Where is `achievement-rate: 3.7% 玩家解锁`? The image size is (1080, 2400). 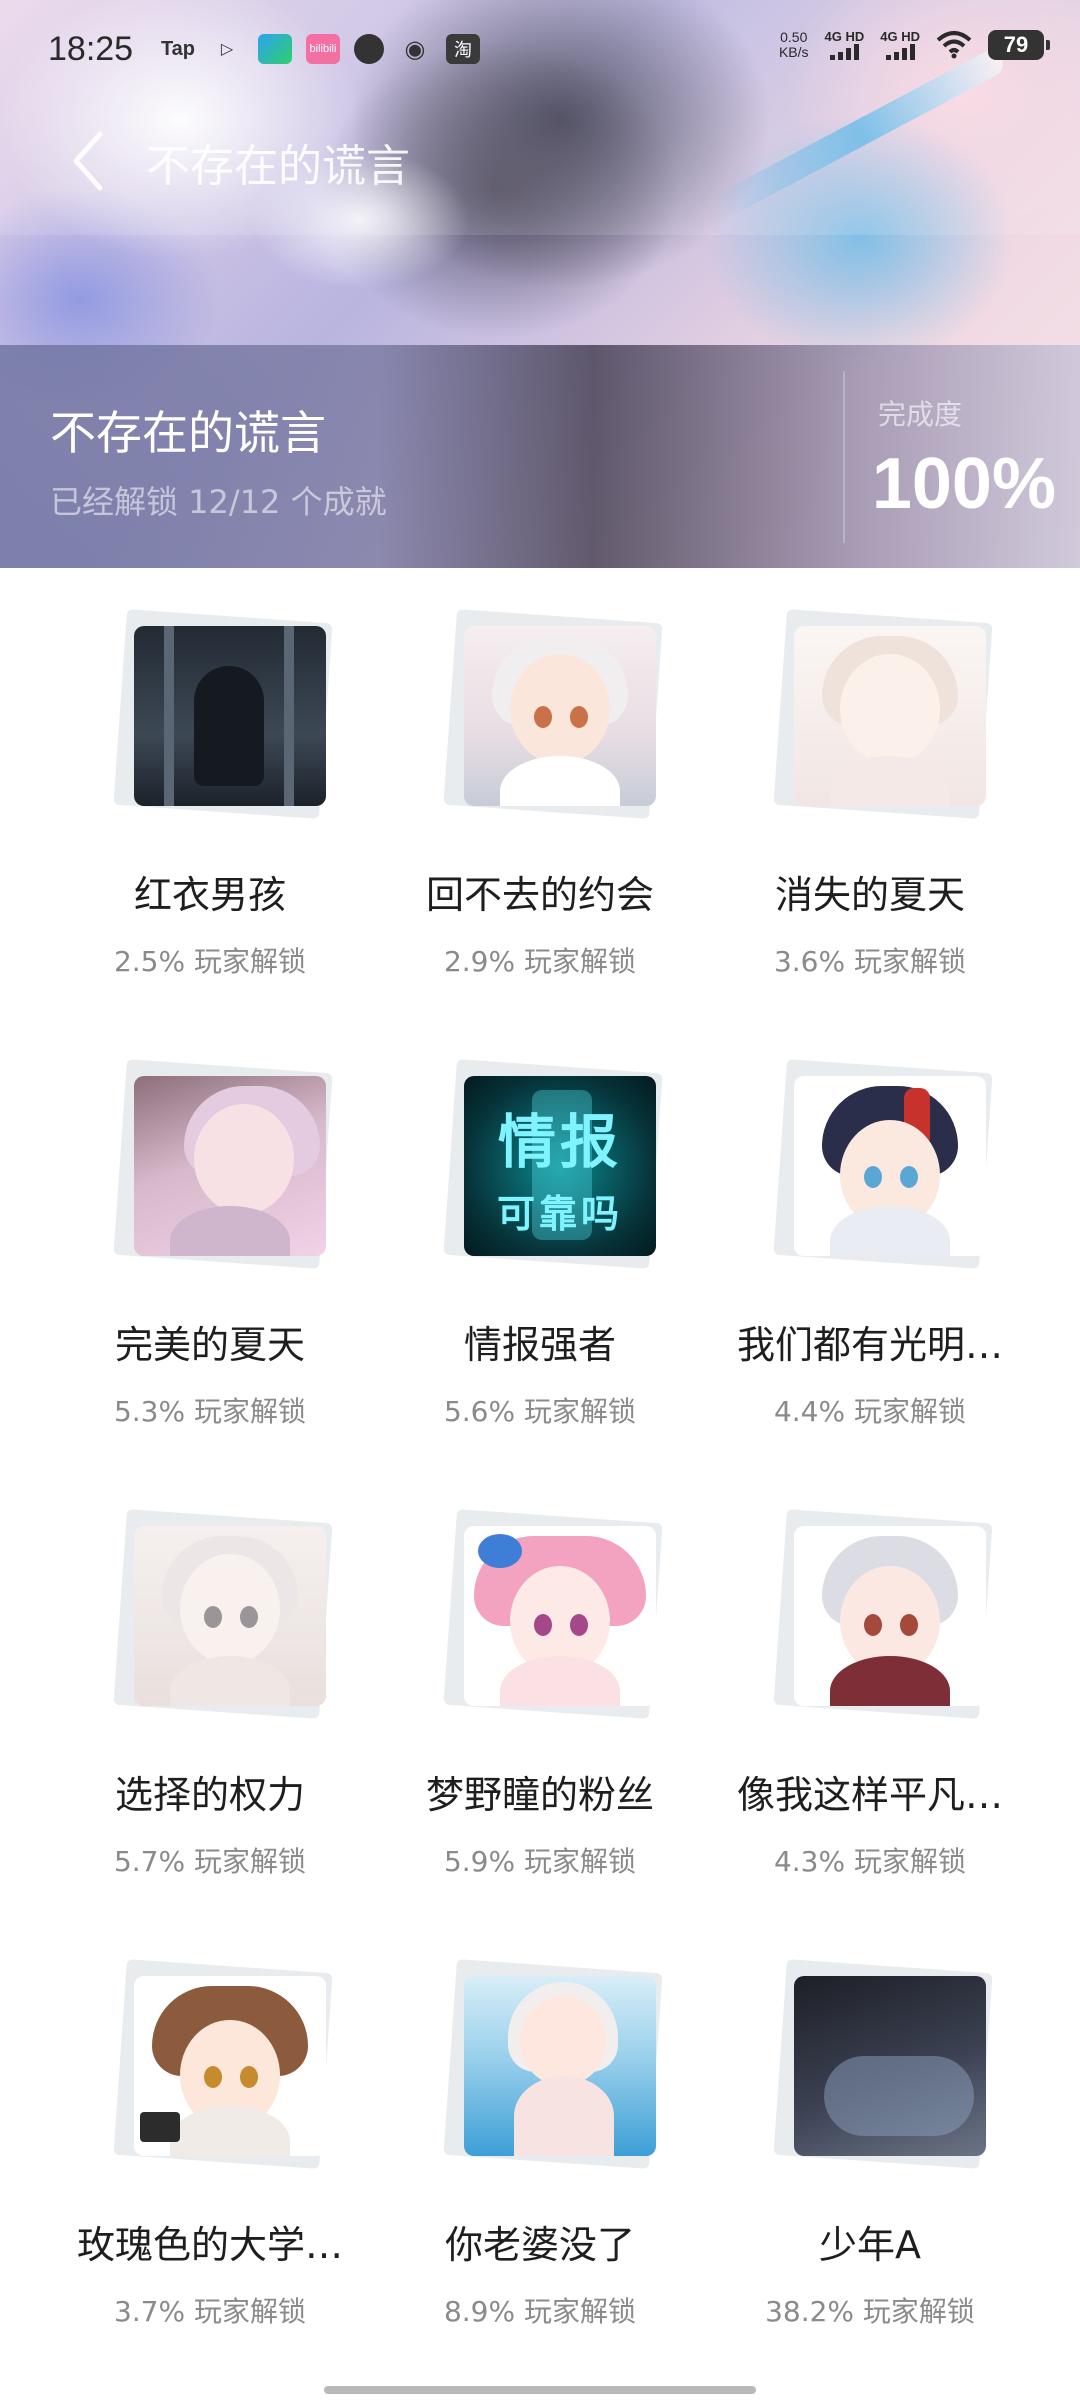
achievement-rate: 3.7% 玩家解锁 is located at coordinates (210, 2311).